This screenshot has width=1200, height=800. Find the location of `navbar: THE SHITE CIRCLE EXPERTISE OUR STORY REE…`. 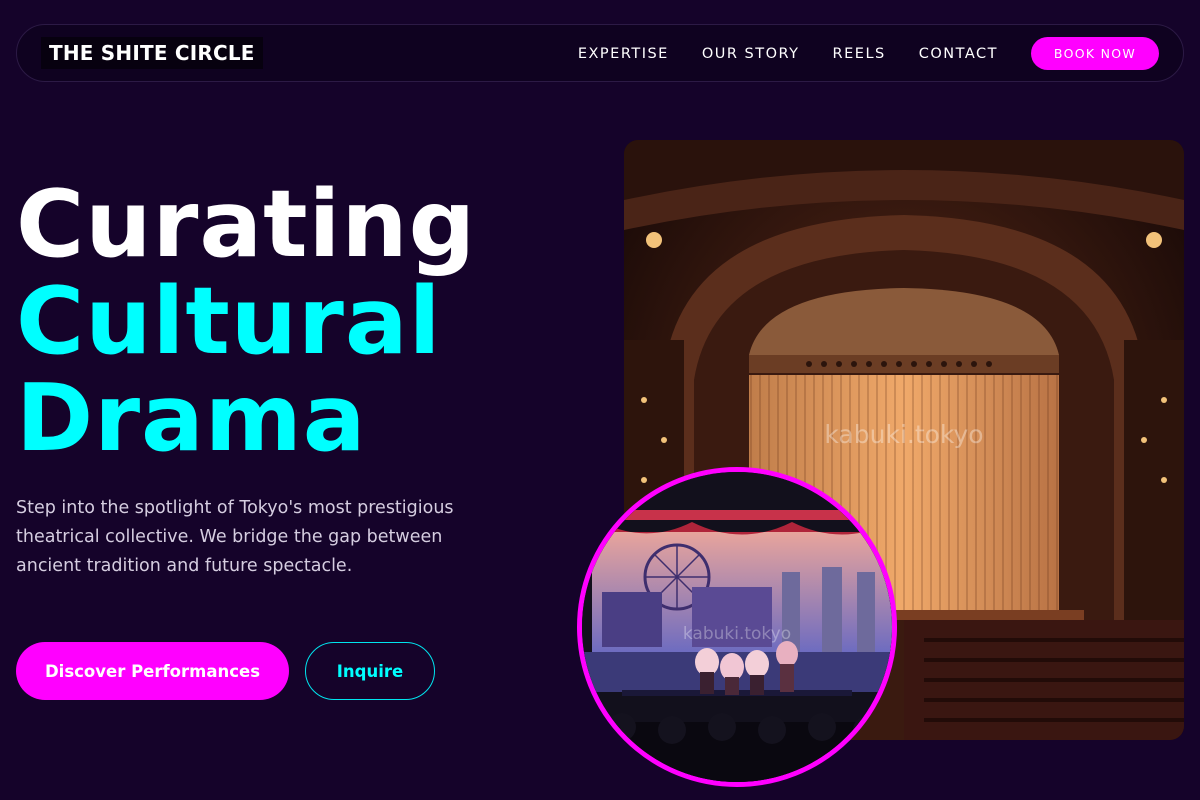

navbar: THE SHITE CIRCLE EXPERTISE OUR STORY REE… is located at coordinates (600, 53).